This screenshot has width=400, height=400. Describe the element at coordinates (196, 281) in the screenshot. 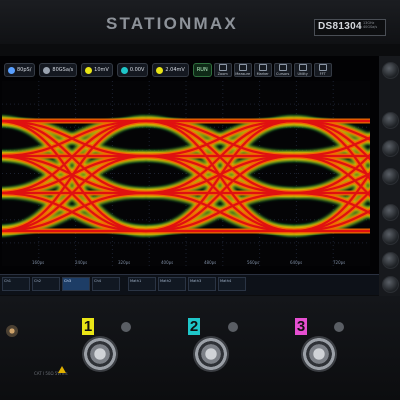

I see `status-cell-text: Math3` at that location.